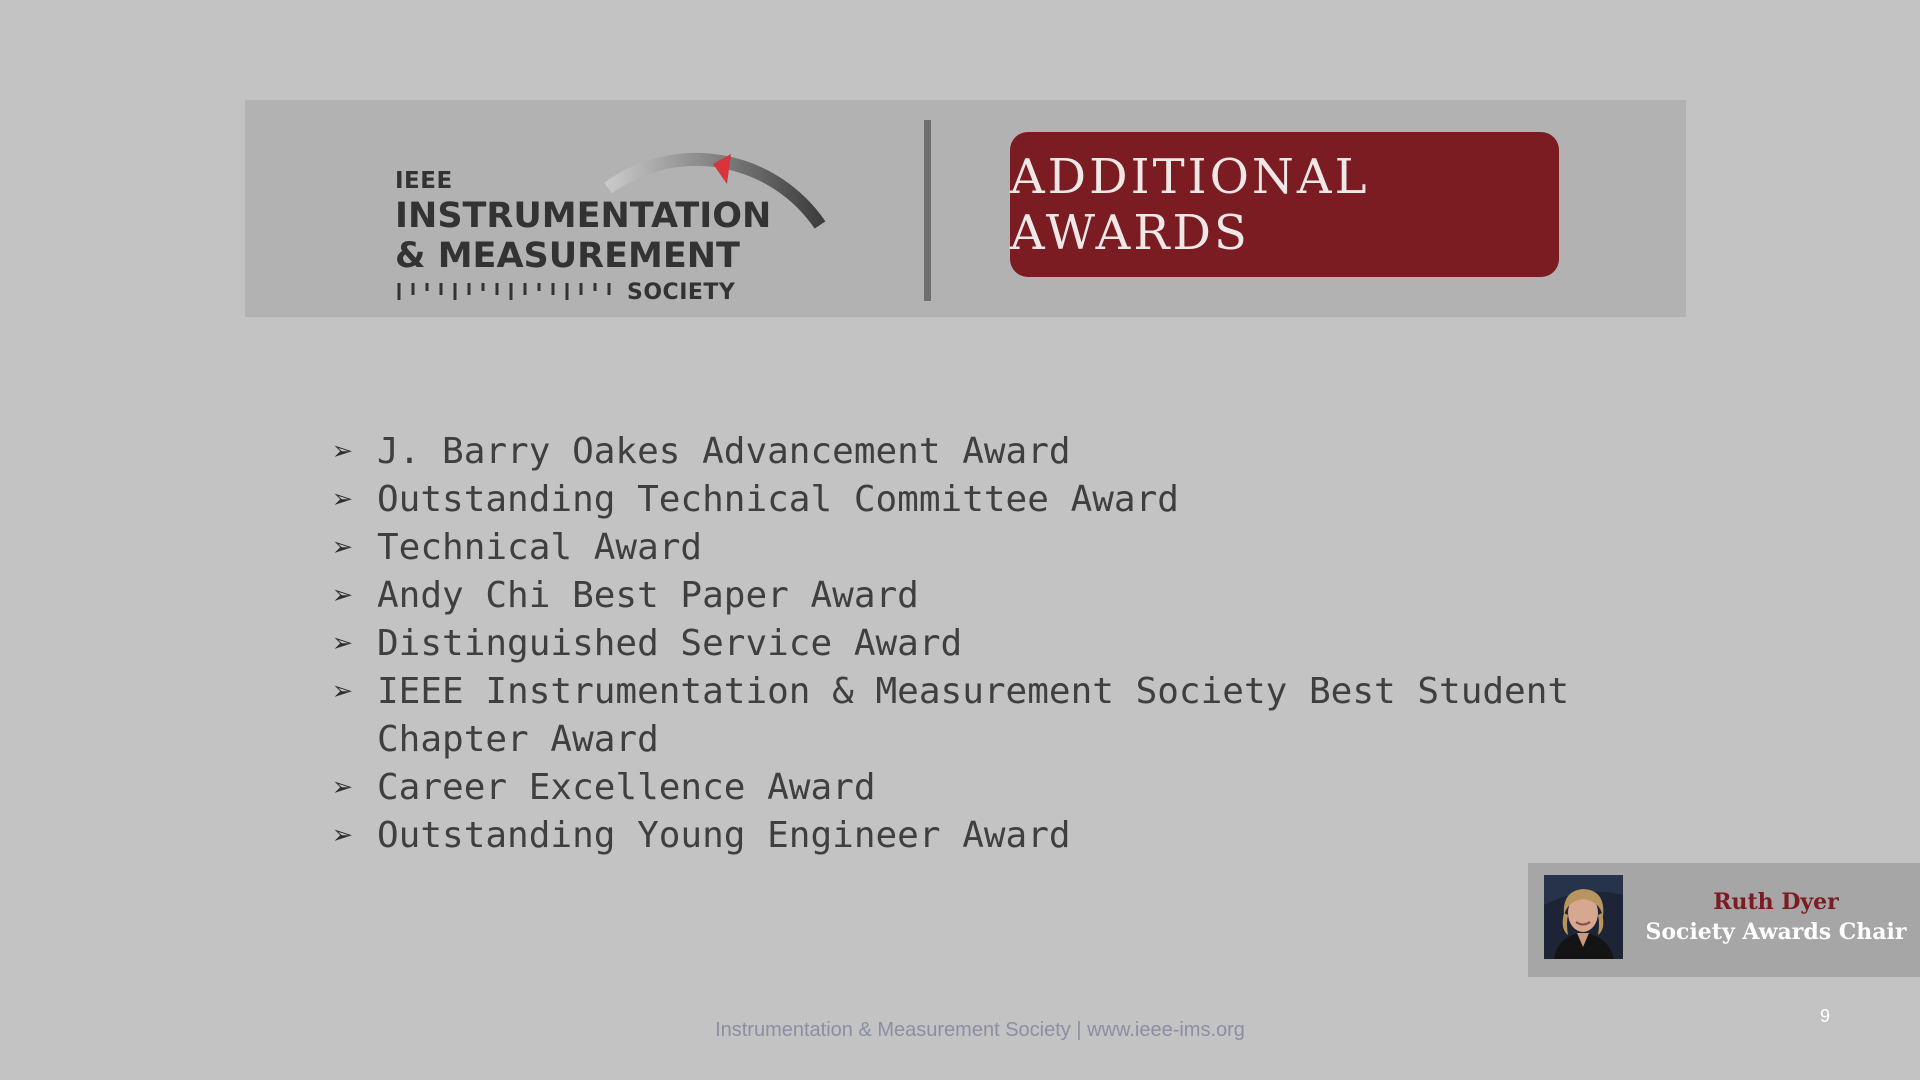  Describe the element at coordinates (670, 643) in the screenshot. I see `award-name: Distinguished Service Award` at that location.